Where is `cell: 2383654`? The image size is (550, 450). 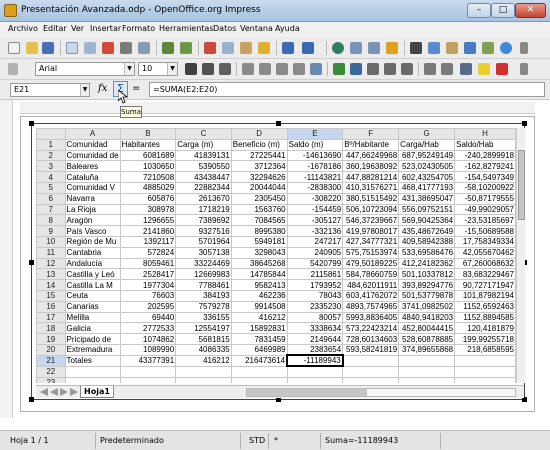 cell: 2383654 is located at coordinates (315, 349).